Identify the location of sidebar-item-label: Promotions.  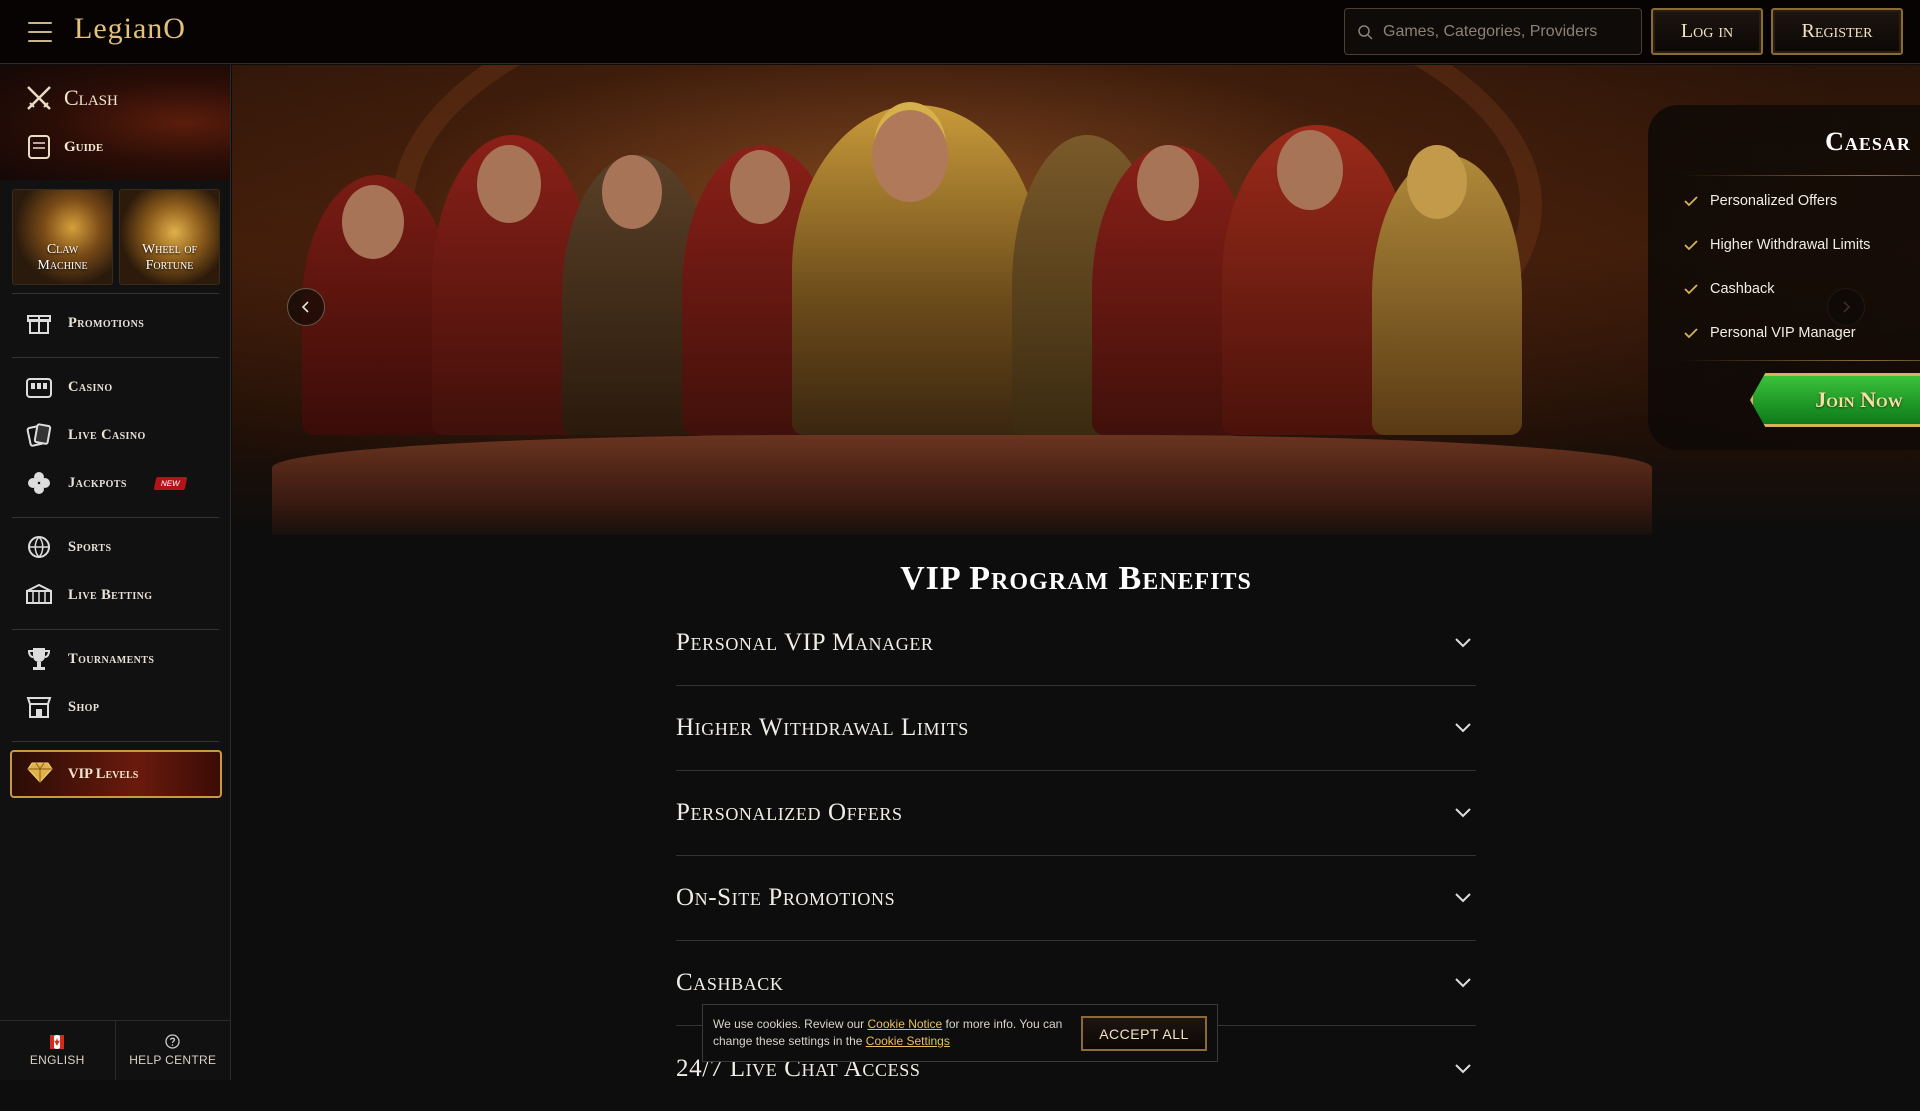
(106, 322).